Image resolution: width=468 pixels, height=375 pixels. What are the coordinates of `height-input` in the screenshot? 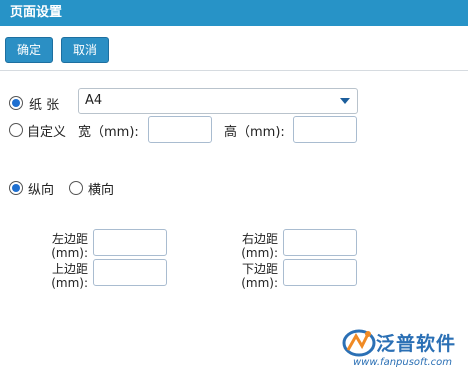 It's located at (325, 129).